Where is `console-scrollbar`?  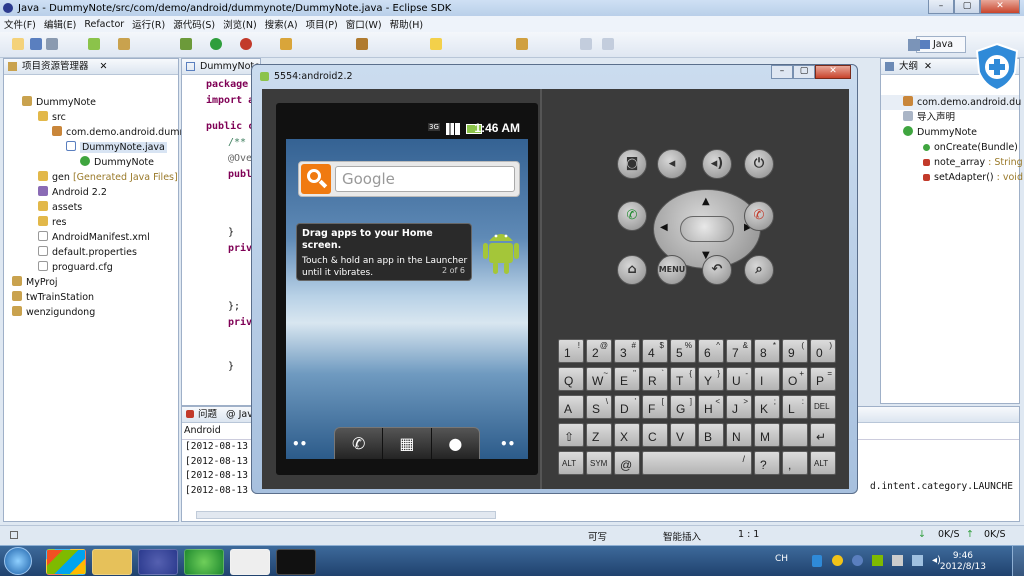
console-scrollbar is located at coordinates (346, 515).